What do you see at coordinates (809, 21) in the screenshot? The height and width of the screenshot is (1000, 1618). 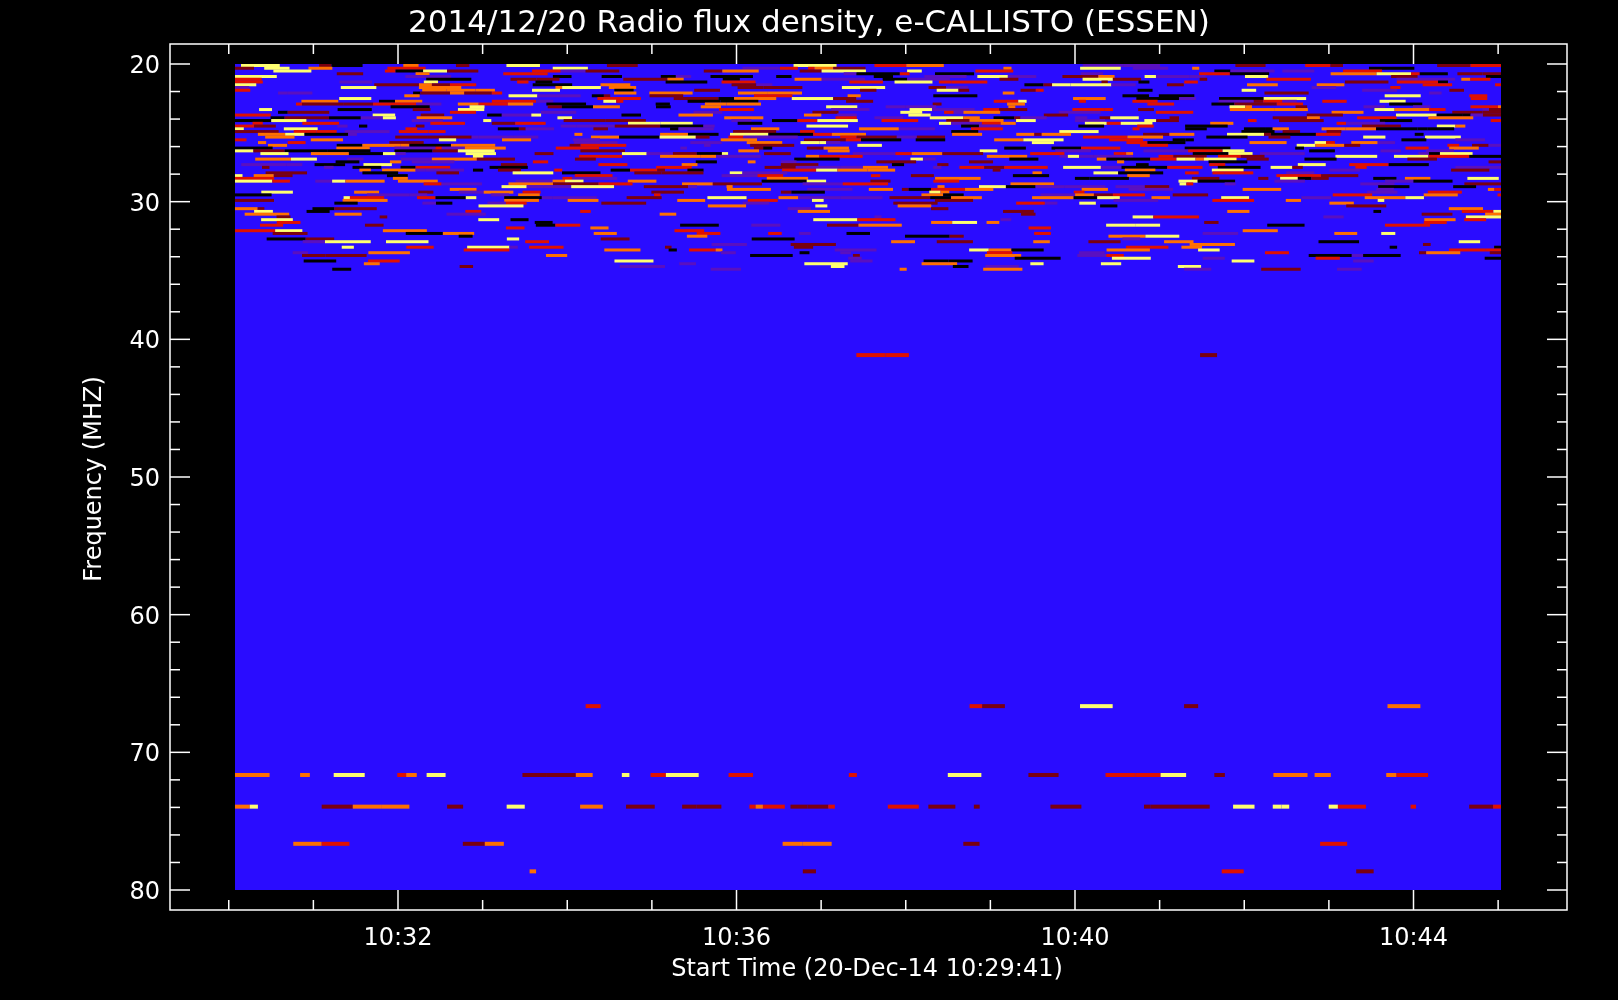 I see `plot-title: 2014/12/20 Radio flux density, e-CALLISTO (ESSEN)` at bounding box center [809, 21].